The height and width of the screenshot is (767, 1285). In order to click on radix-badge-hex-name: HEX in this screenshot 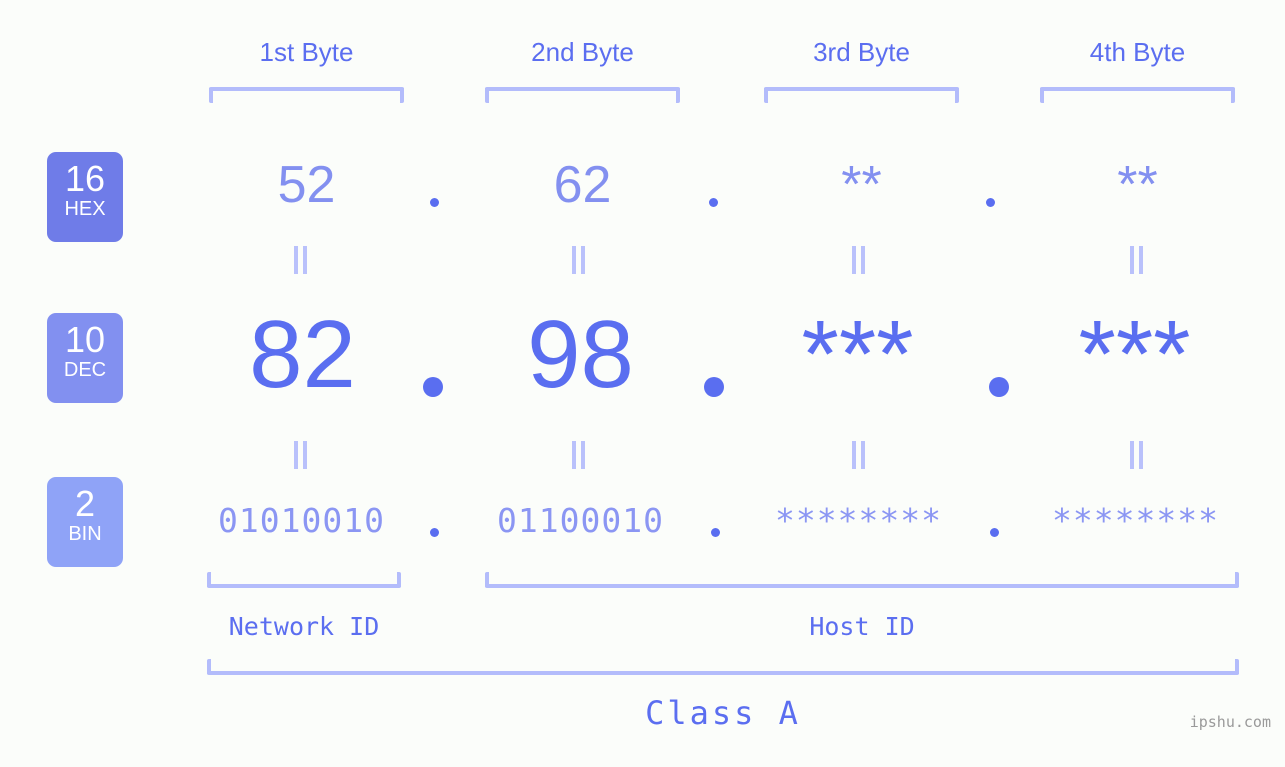, I will do `click(85, 209)`.